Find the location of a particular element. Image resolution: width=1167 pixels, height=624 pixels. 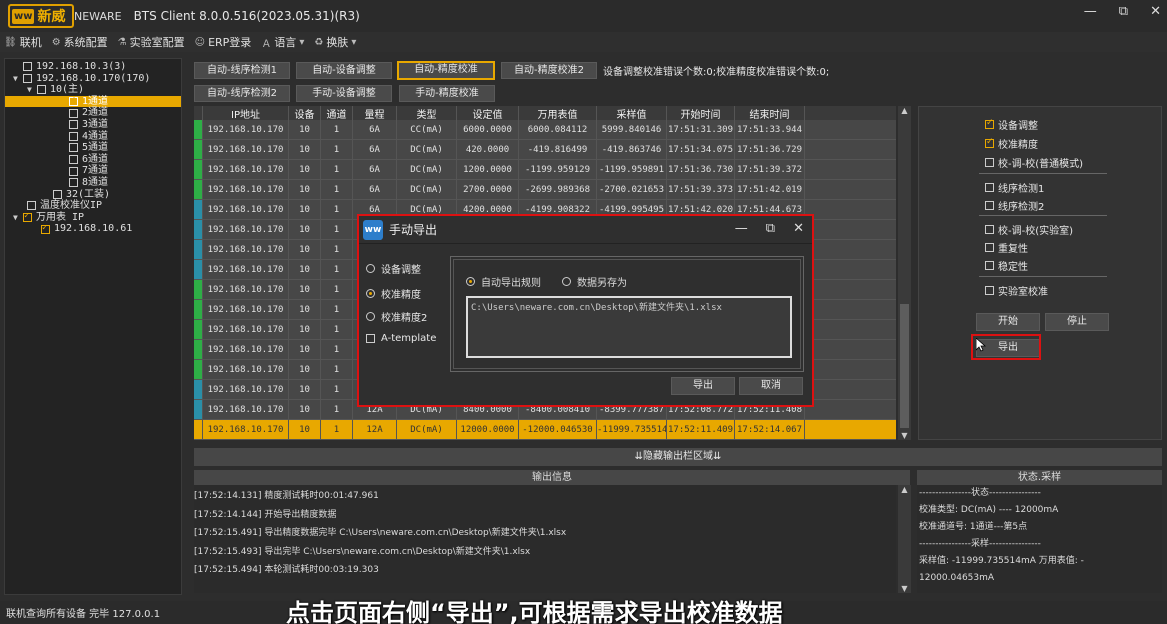

auto-precision-calib2-button: 自动-精度校准2 is located at coordinates (549, 70).